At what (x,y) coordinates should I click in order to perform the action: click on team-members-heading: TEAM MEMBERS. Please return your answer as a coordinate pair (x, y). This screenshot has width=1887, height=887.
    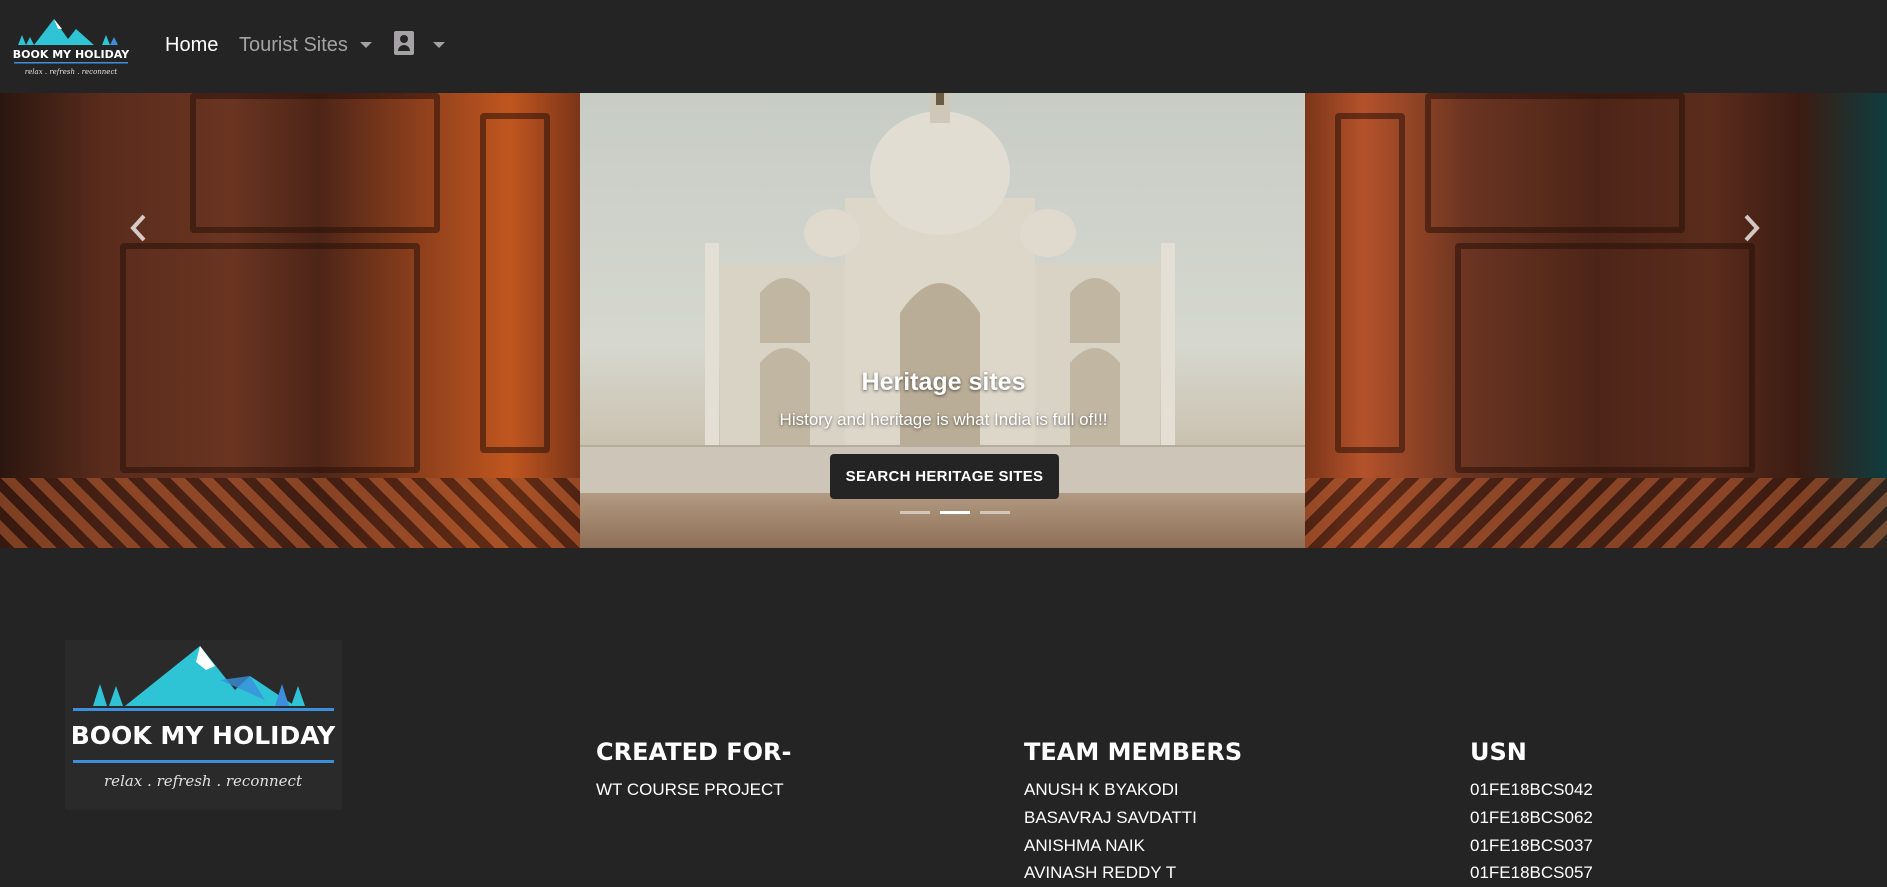
    Looking at the image, I should click on (1133, 752).